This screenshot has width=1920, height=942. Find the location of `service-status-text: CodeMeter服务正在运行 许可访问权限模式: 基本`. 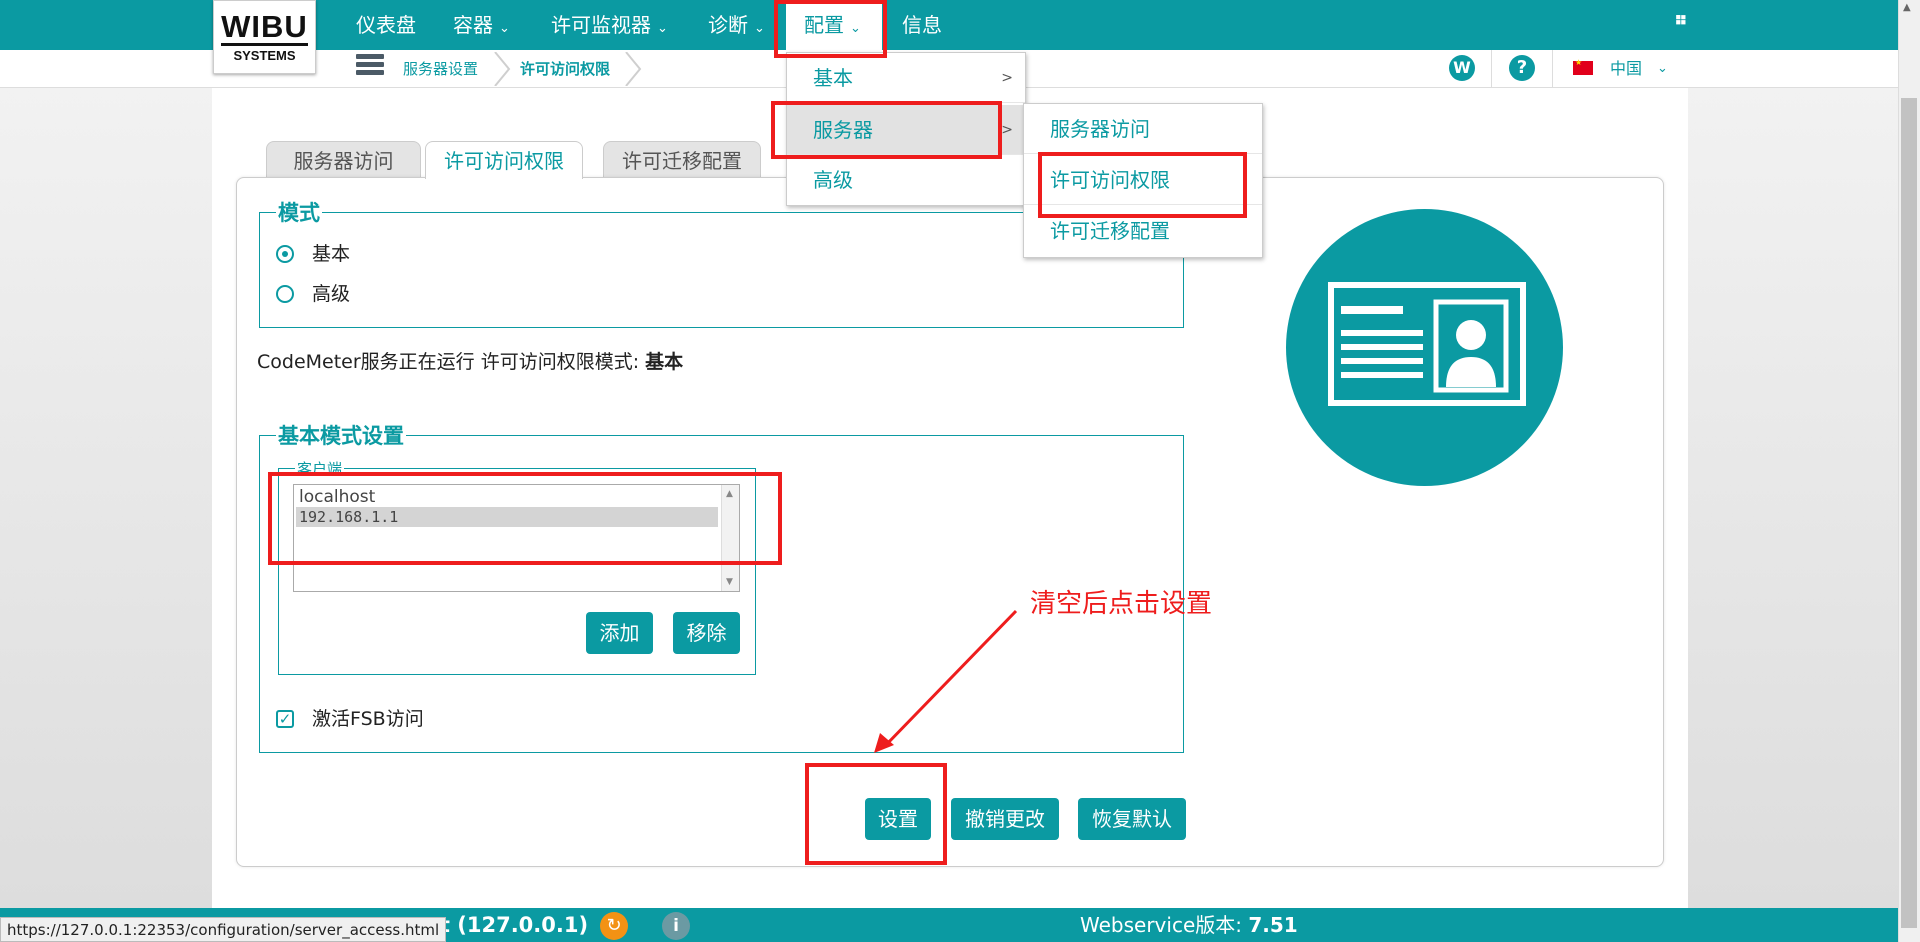

service-status-text: CodeMeter服务正在运行 许可访问权限模式: 基本 is located at coordinates (470, 362).